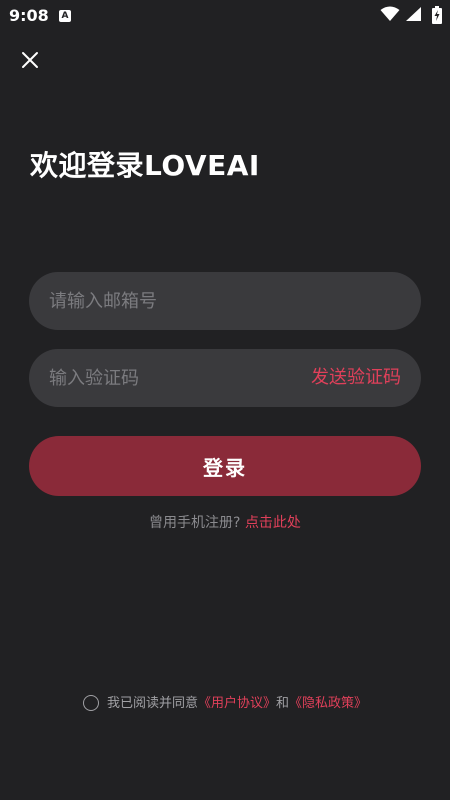  Describe the element at coordinates (225, 16) in the screenshot. I see `status-bar: 9:08 A` at that location.